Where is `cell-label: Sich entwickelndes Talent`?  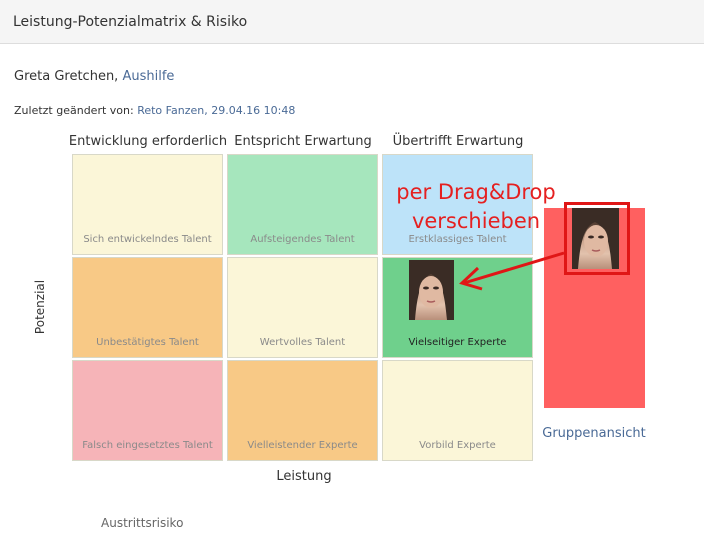 cell-label: Sich entwickelndes Talent is located at coordinates (147, 239).